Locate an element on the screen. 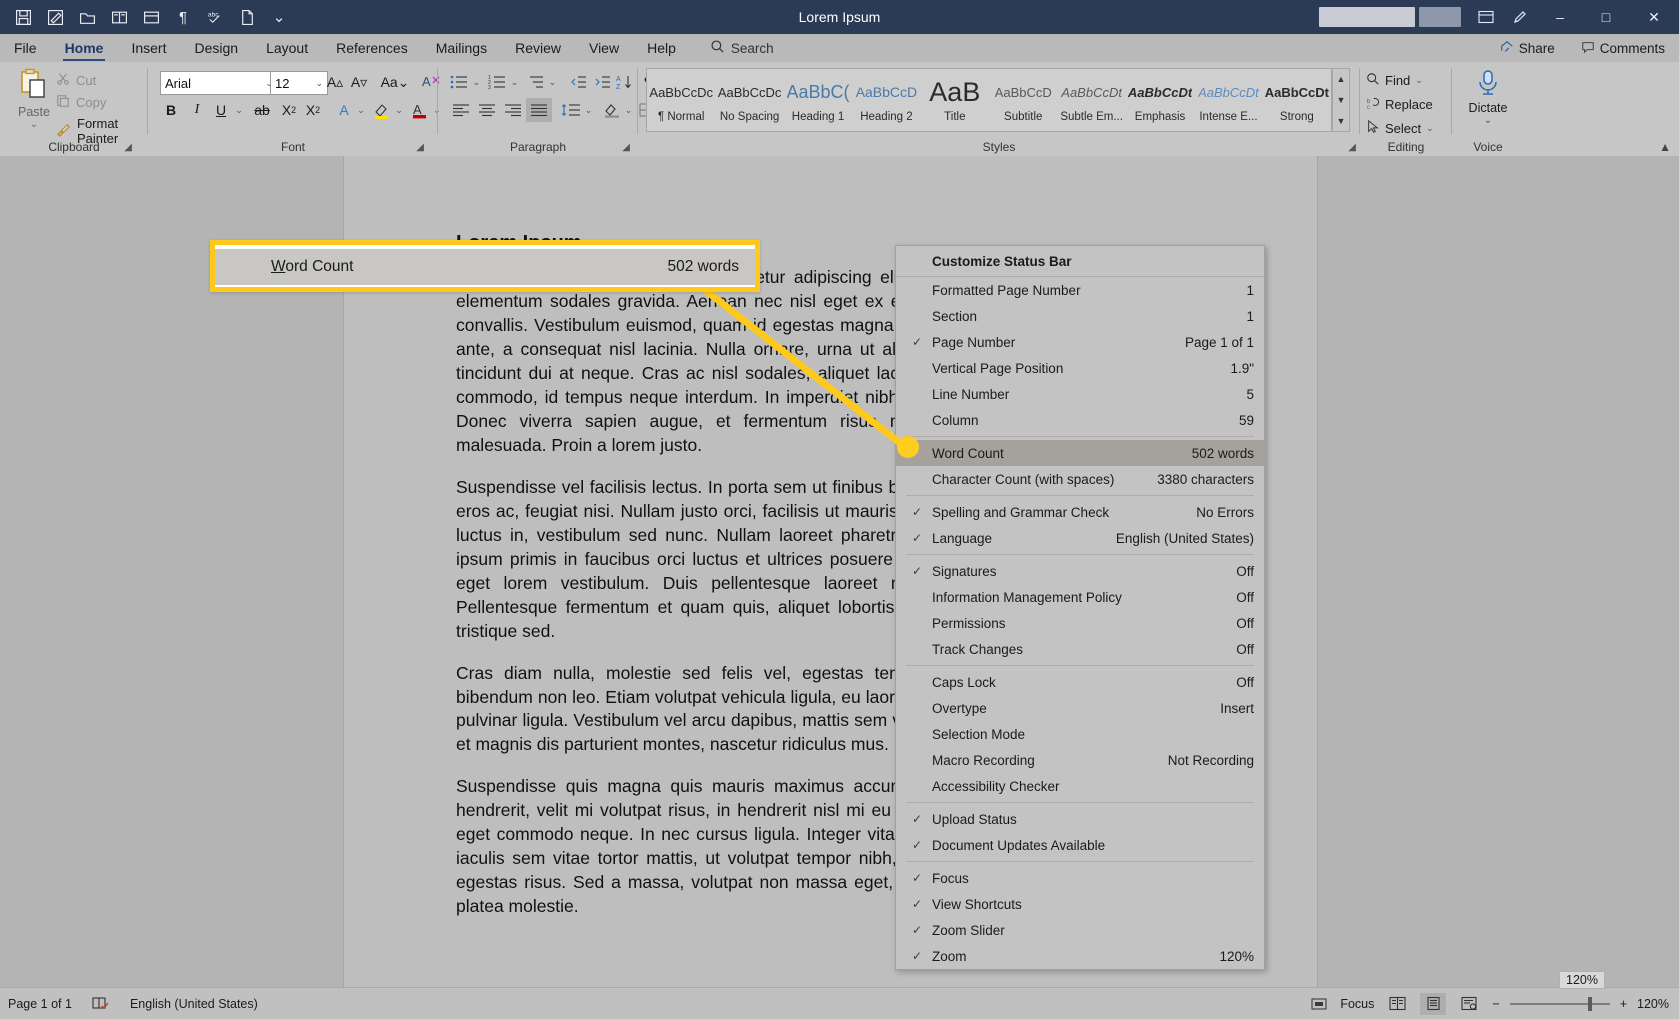  font-size-combo: 12 ⌄ is located at coordinates (299, 83).